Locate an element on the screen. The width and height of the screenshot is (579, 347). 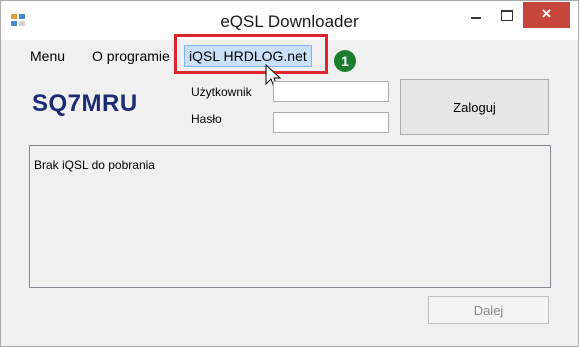
close-button: × is located at coordinates (546, 15).